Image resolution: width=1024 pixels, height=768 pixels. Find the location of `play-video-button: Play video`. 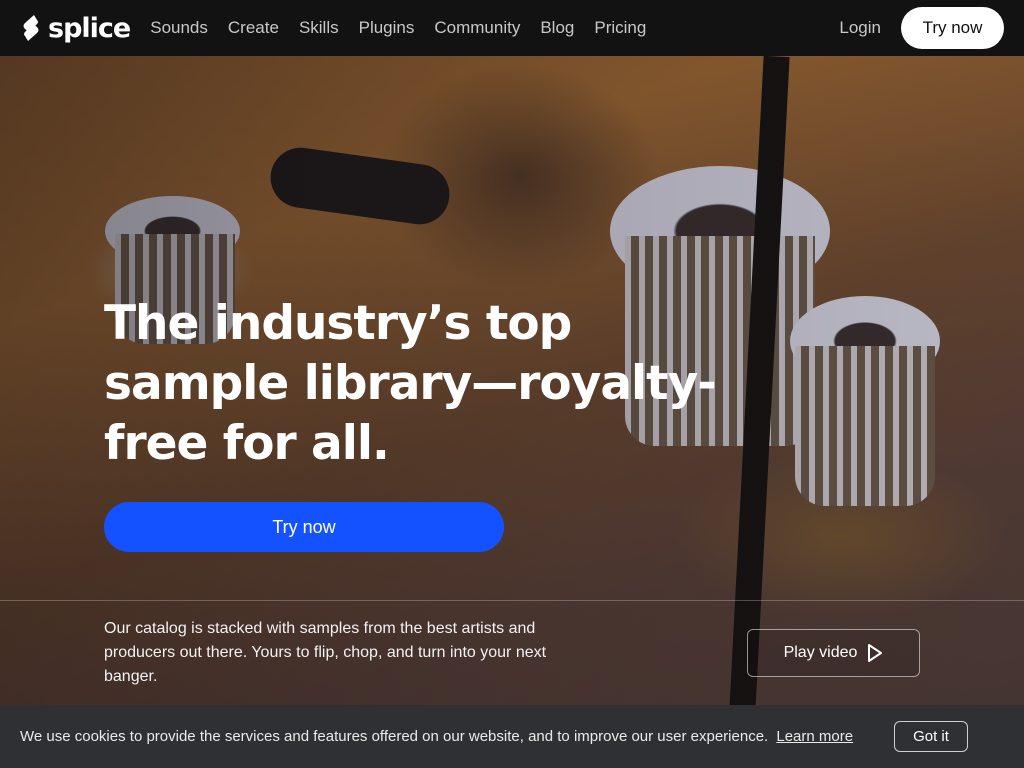

play-video-button: Play video is located at coordinates (833, 653).